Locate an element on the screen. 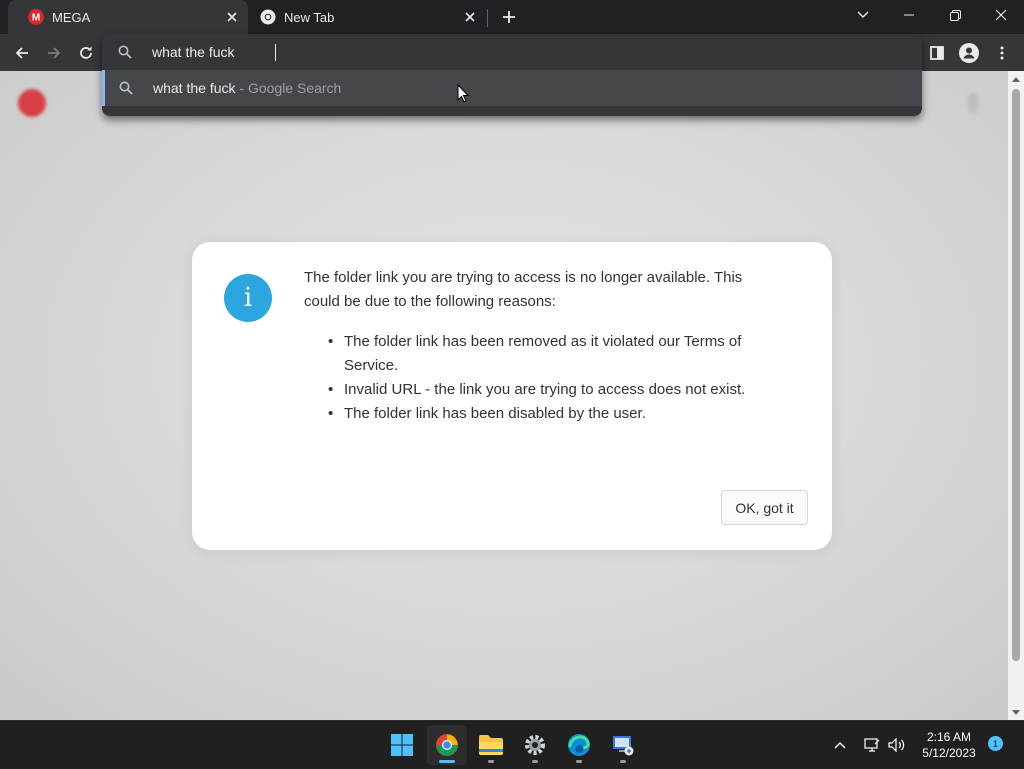 This screenshot has width=1024, height=769. mouse-cursor-icon is located at coordinates (463, 93).